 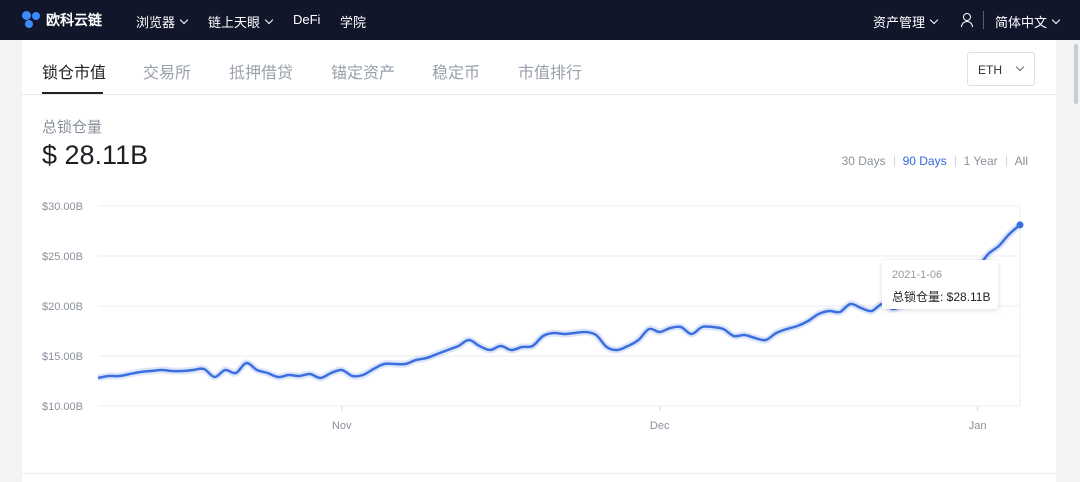 What do you see at coordinates (940, 284) in the screenshot?
I see `chart-tooltip: 2021-1-06 总锁仓量: $28.11B` at bounding box center [940, 284].